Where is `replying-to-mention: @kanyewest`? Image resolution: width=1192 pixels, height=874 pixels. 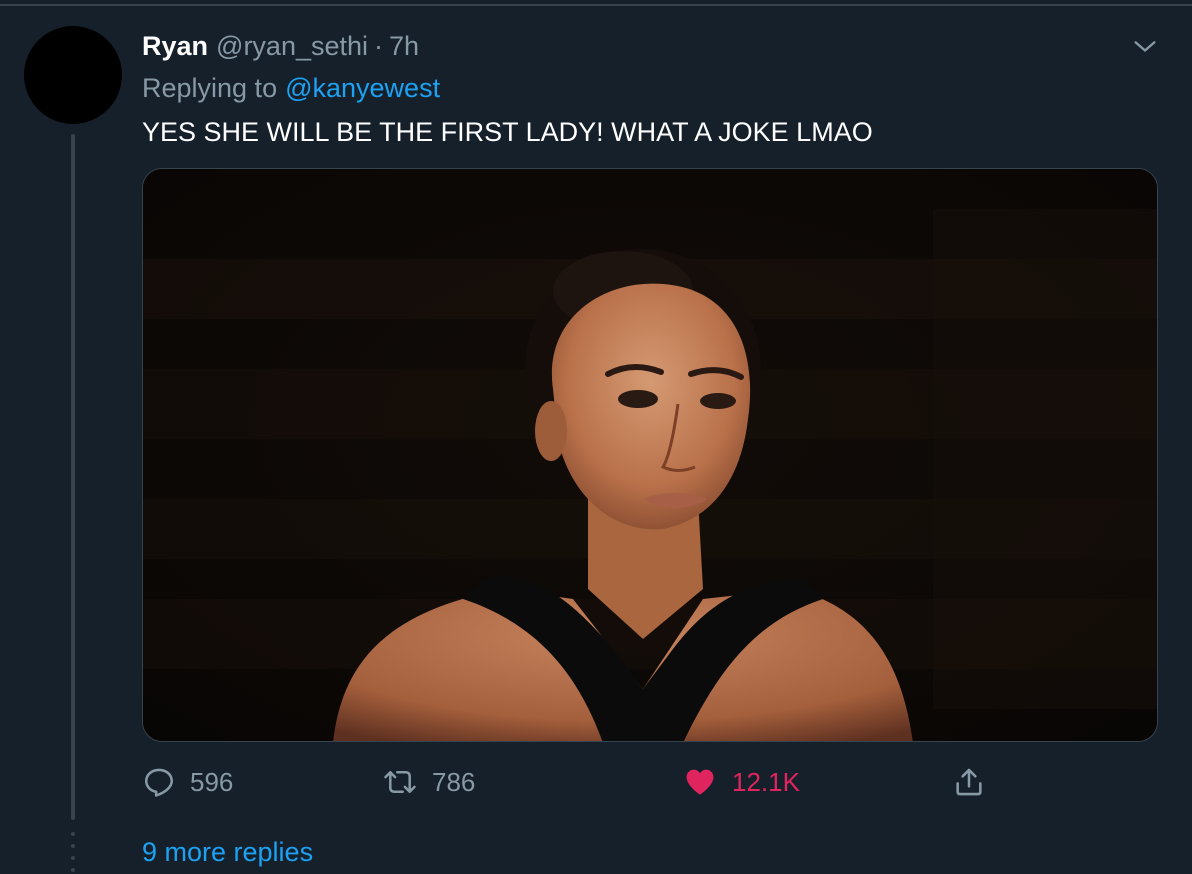
replying-to-mention: @kanyewest is located at coordinates (362, 88).